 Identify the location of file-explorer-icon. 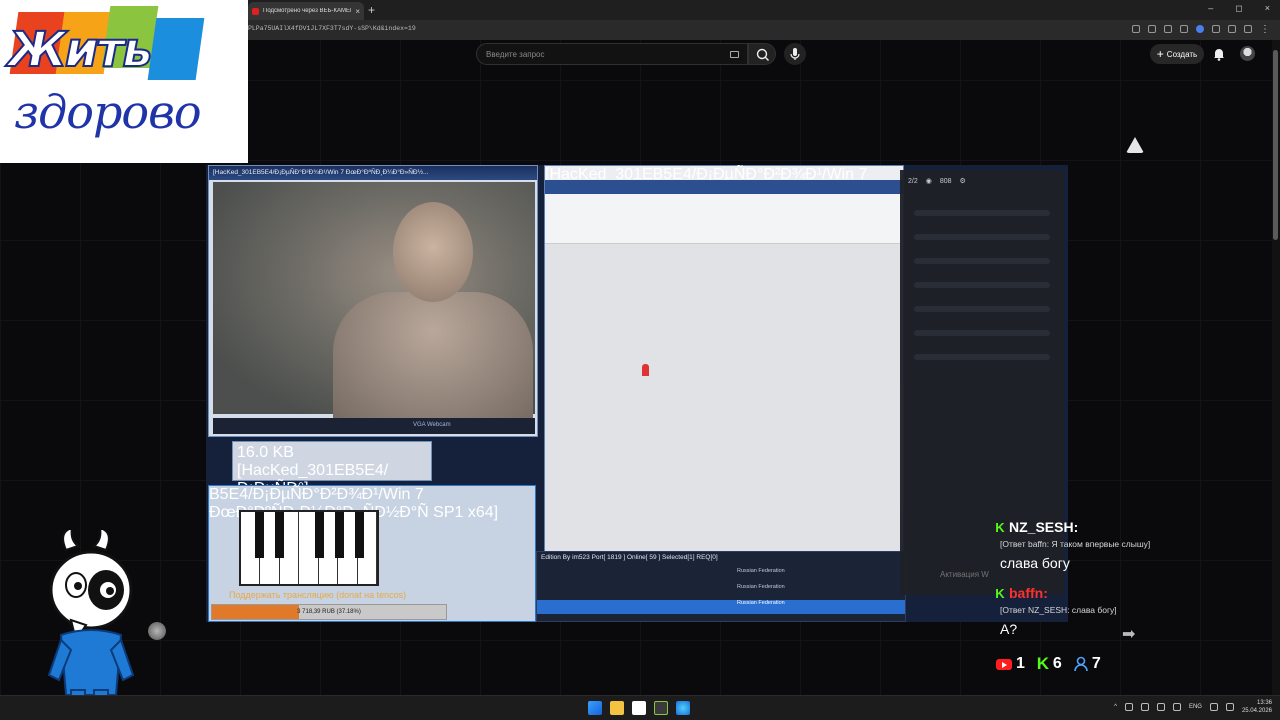
(617, 708).